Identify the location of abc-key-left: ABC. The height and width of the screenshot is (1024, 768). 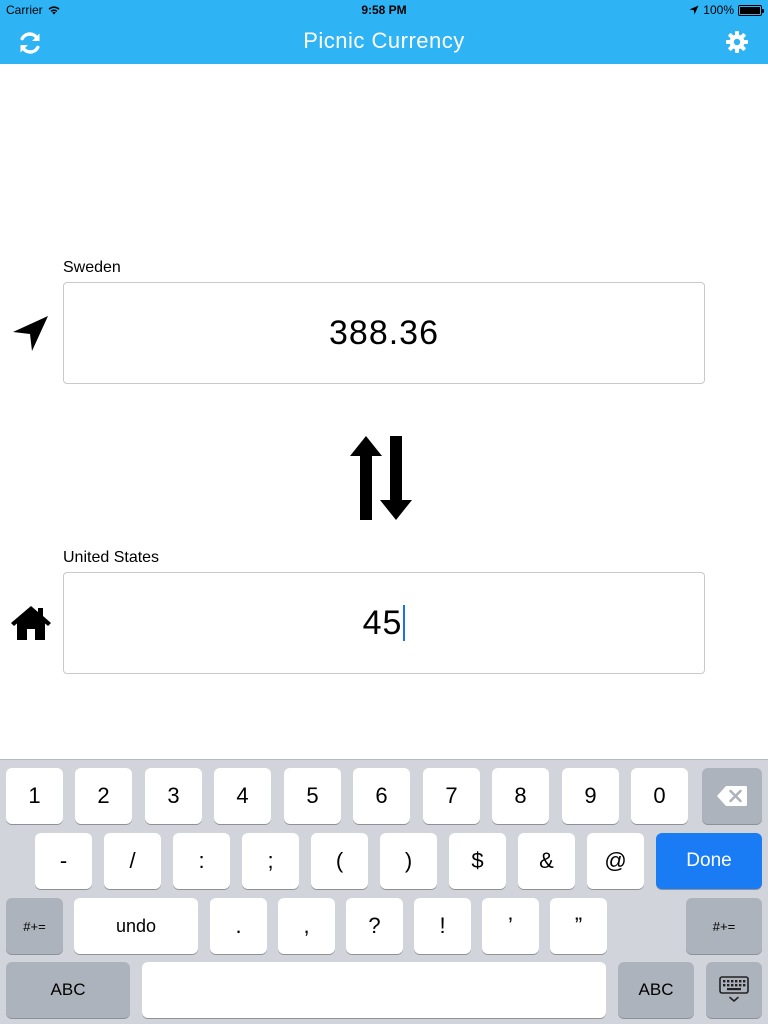
(68, 990).